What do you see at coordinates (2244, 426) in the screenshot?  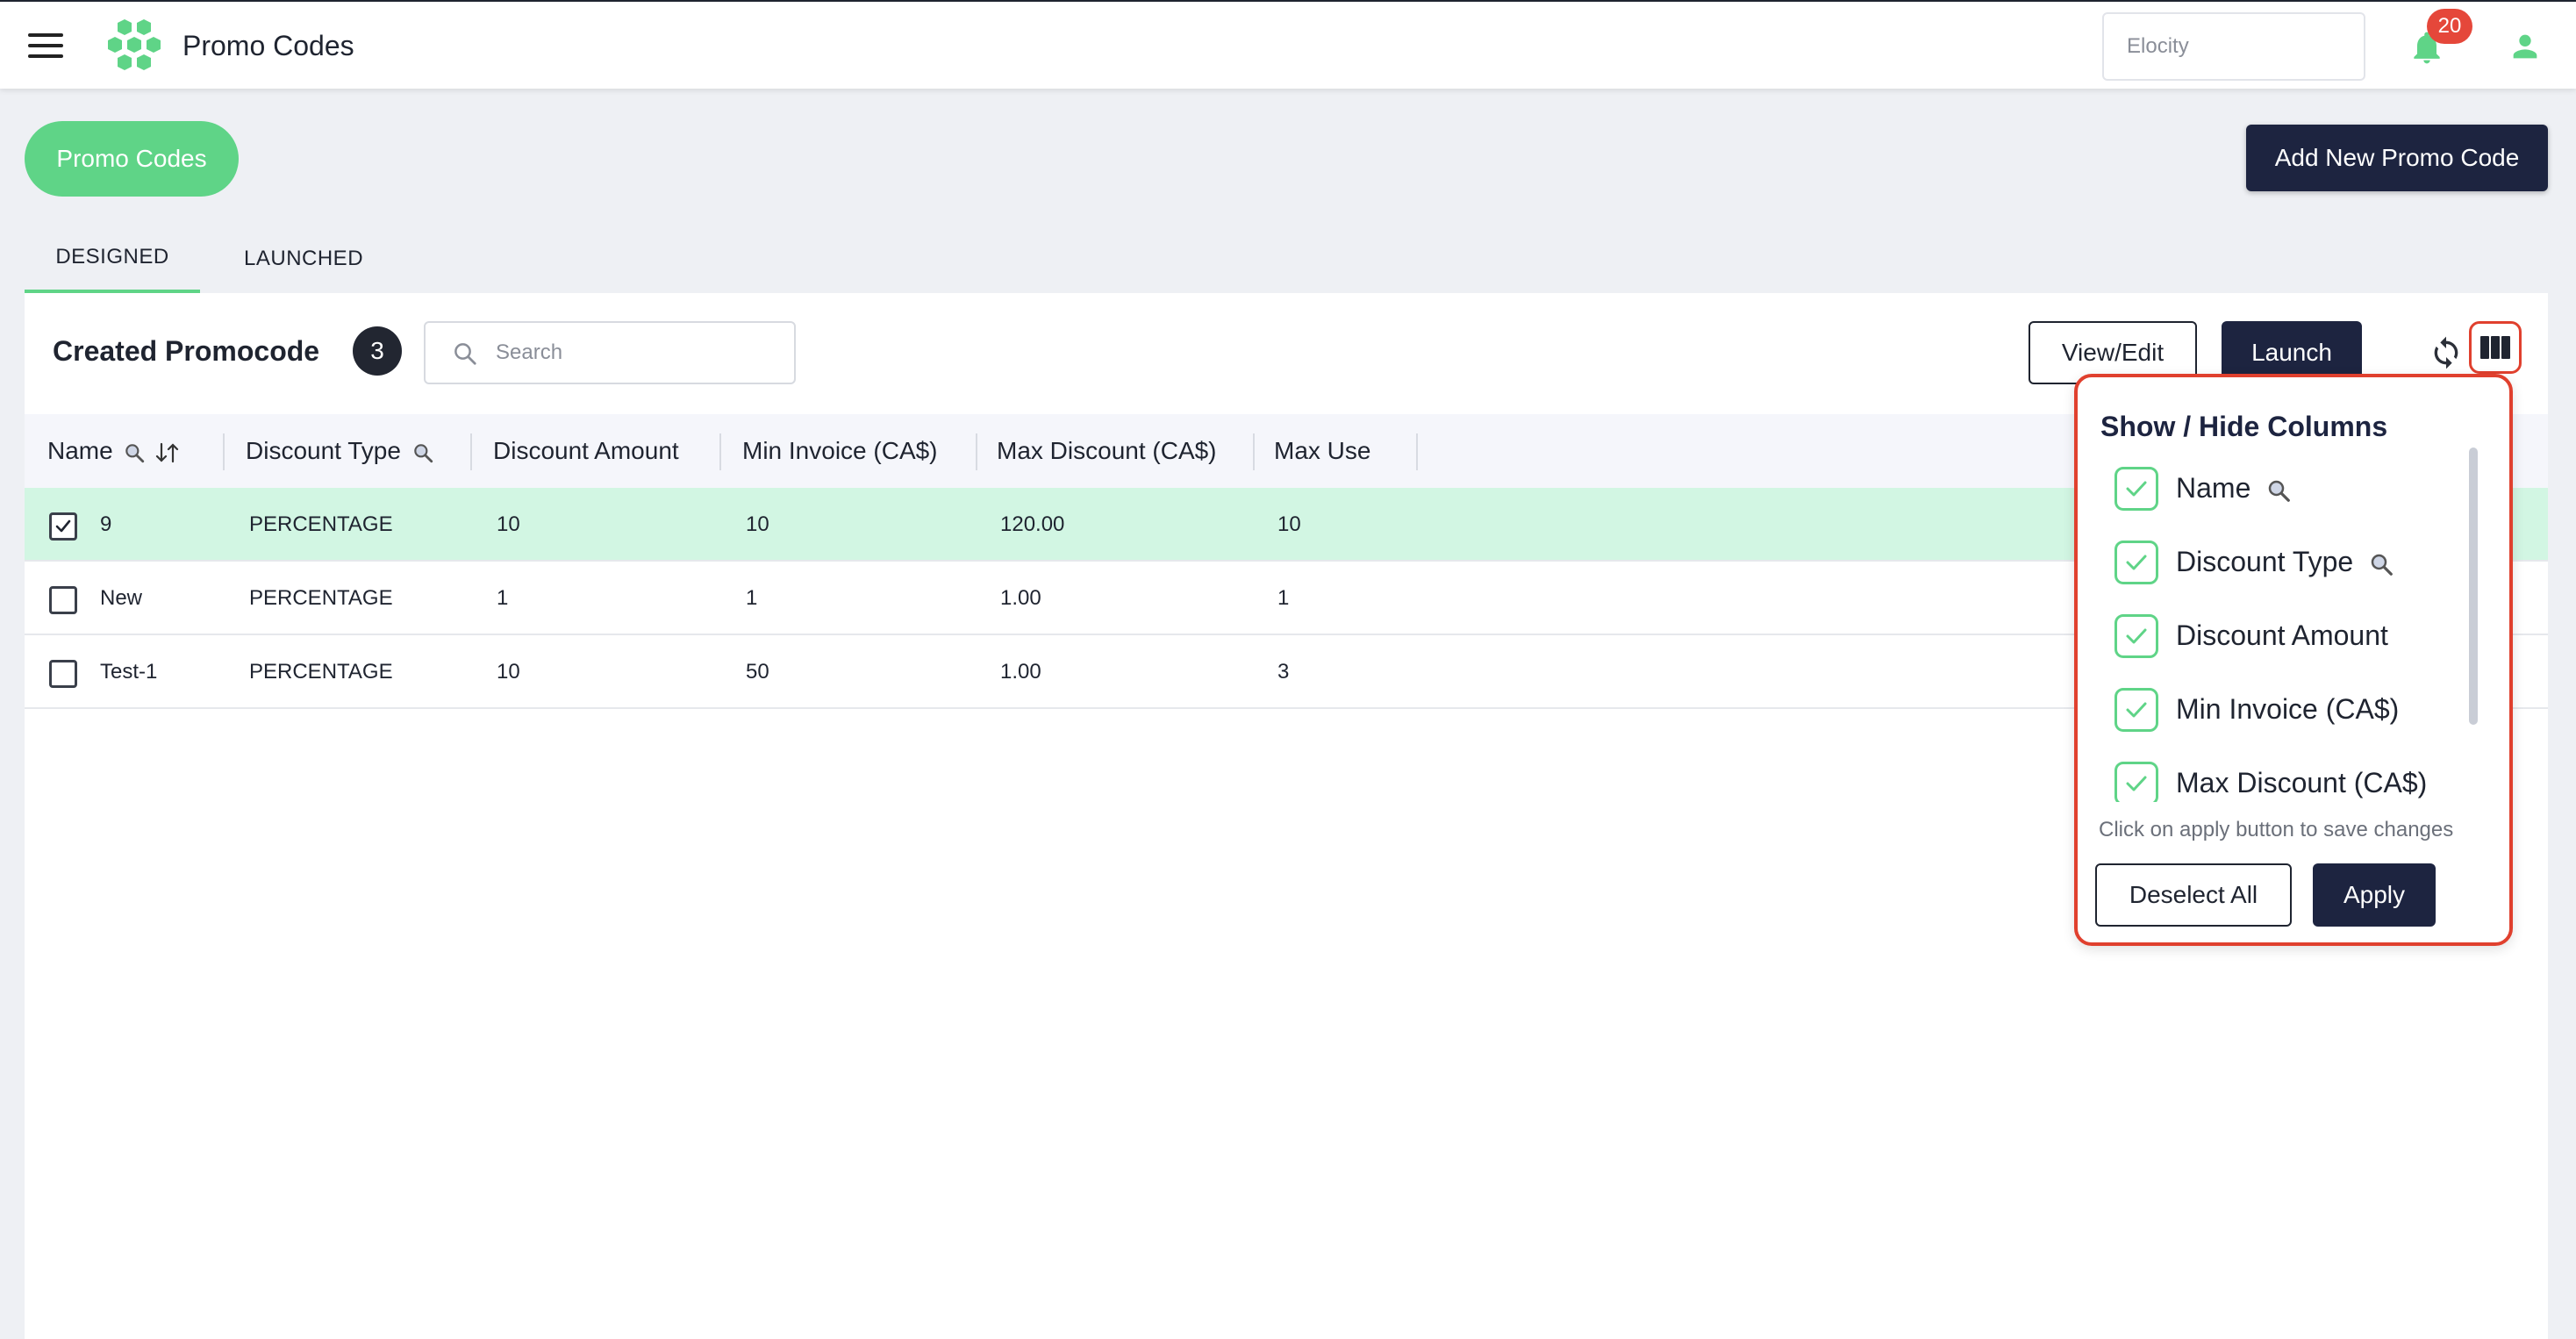 I see `popover-title: Show / Hide Columns` at bounding box center [2244, 426].